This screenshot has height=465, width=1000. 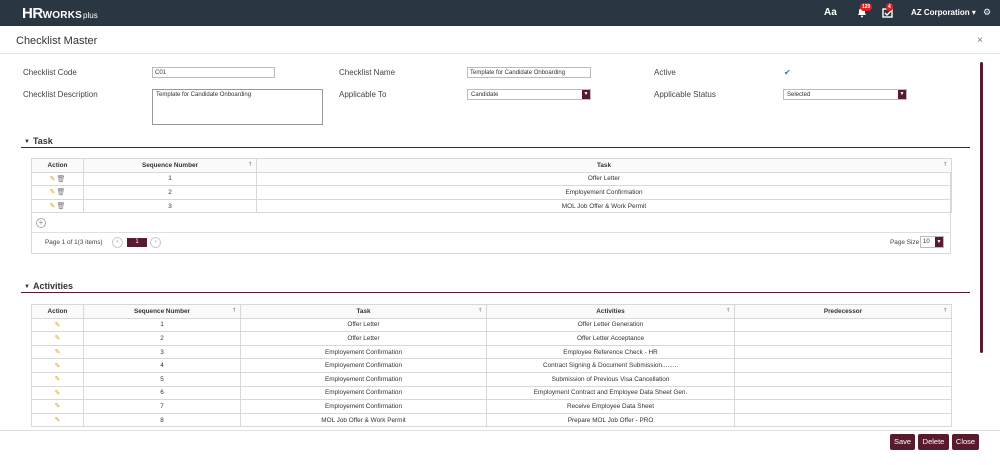 What do you see at coordinates (60, 94) in the screenshot?
I see `checklist-description-label: Checklist Description` at bounding box center [60, 94].